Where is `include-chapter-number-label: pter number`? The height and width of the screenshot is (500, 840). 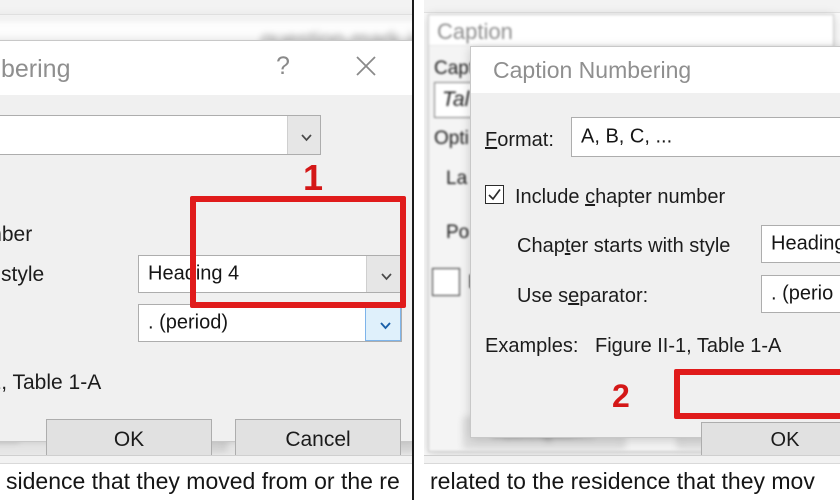
include-chapter-number-label: pter number is located at coordinates (16, 234).